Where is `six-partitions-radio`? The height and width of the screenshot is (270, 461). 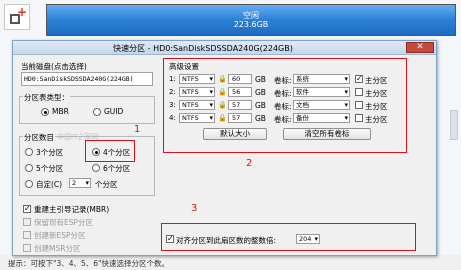 six-partitions-radio is located at coordinates (96, 168).